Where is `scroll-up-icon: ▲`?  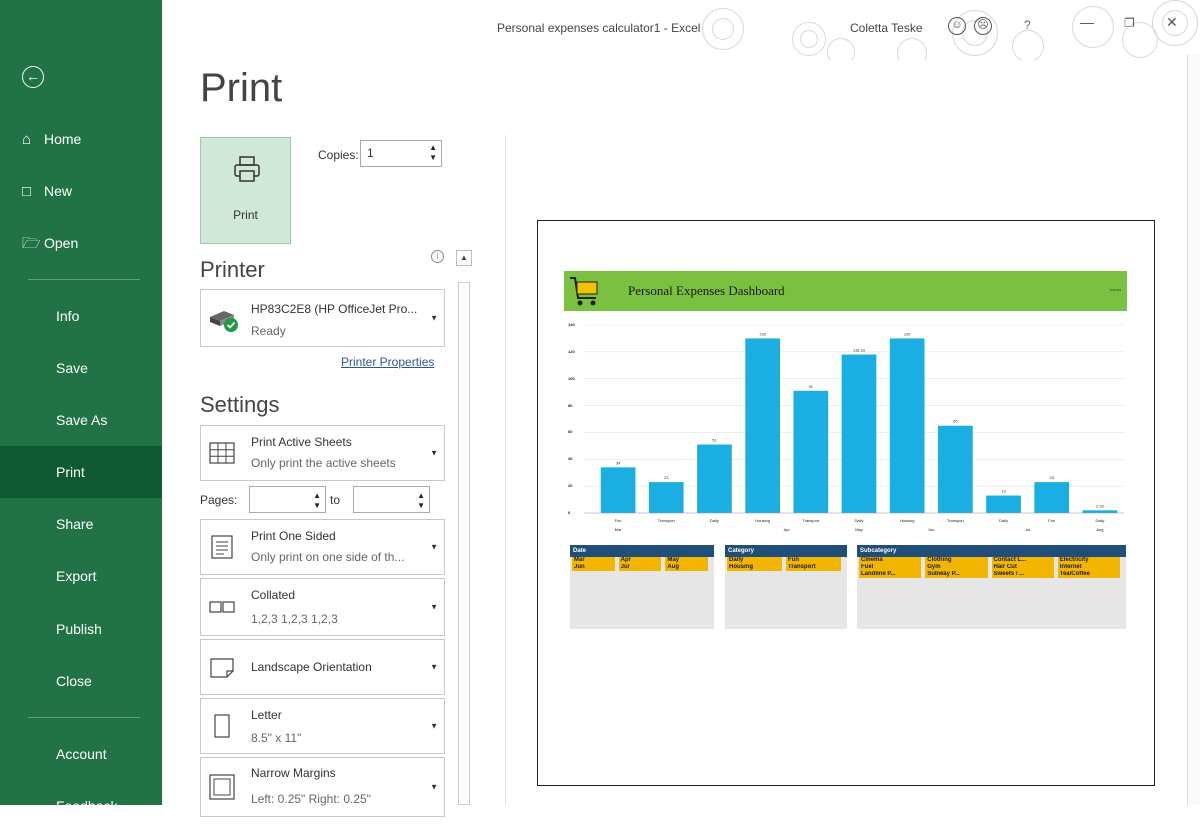 scroll-up-icon: ▲ is located at coordinates (464, 258).